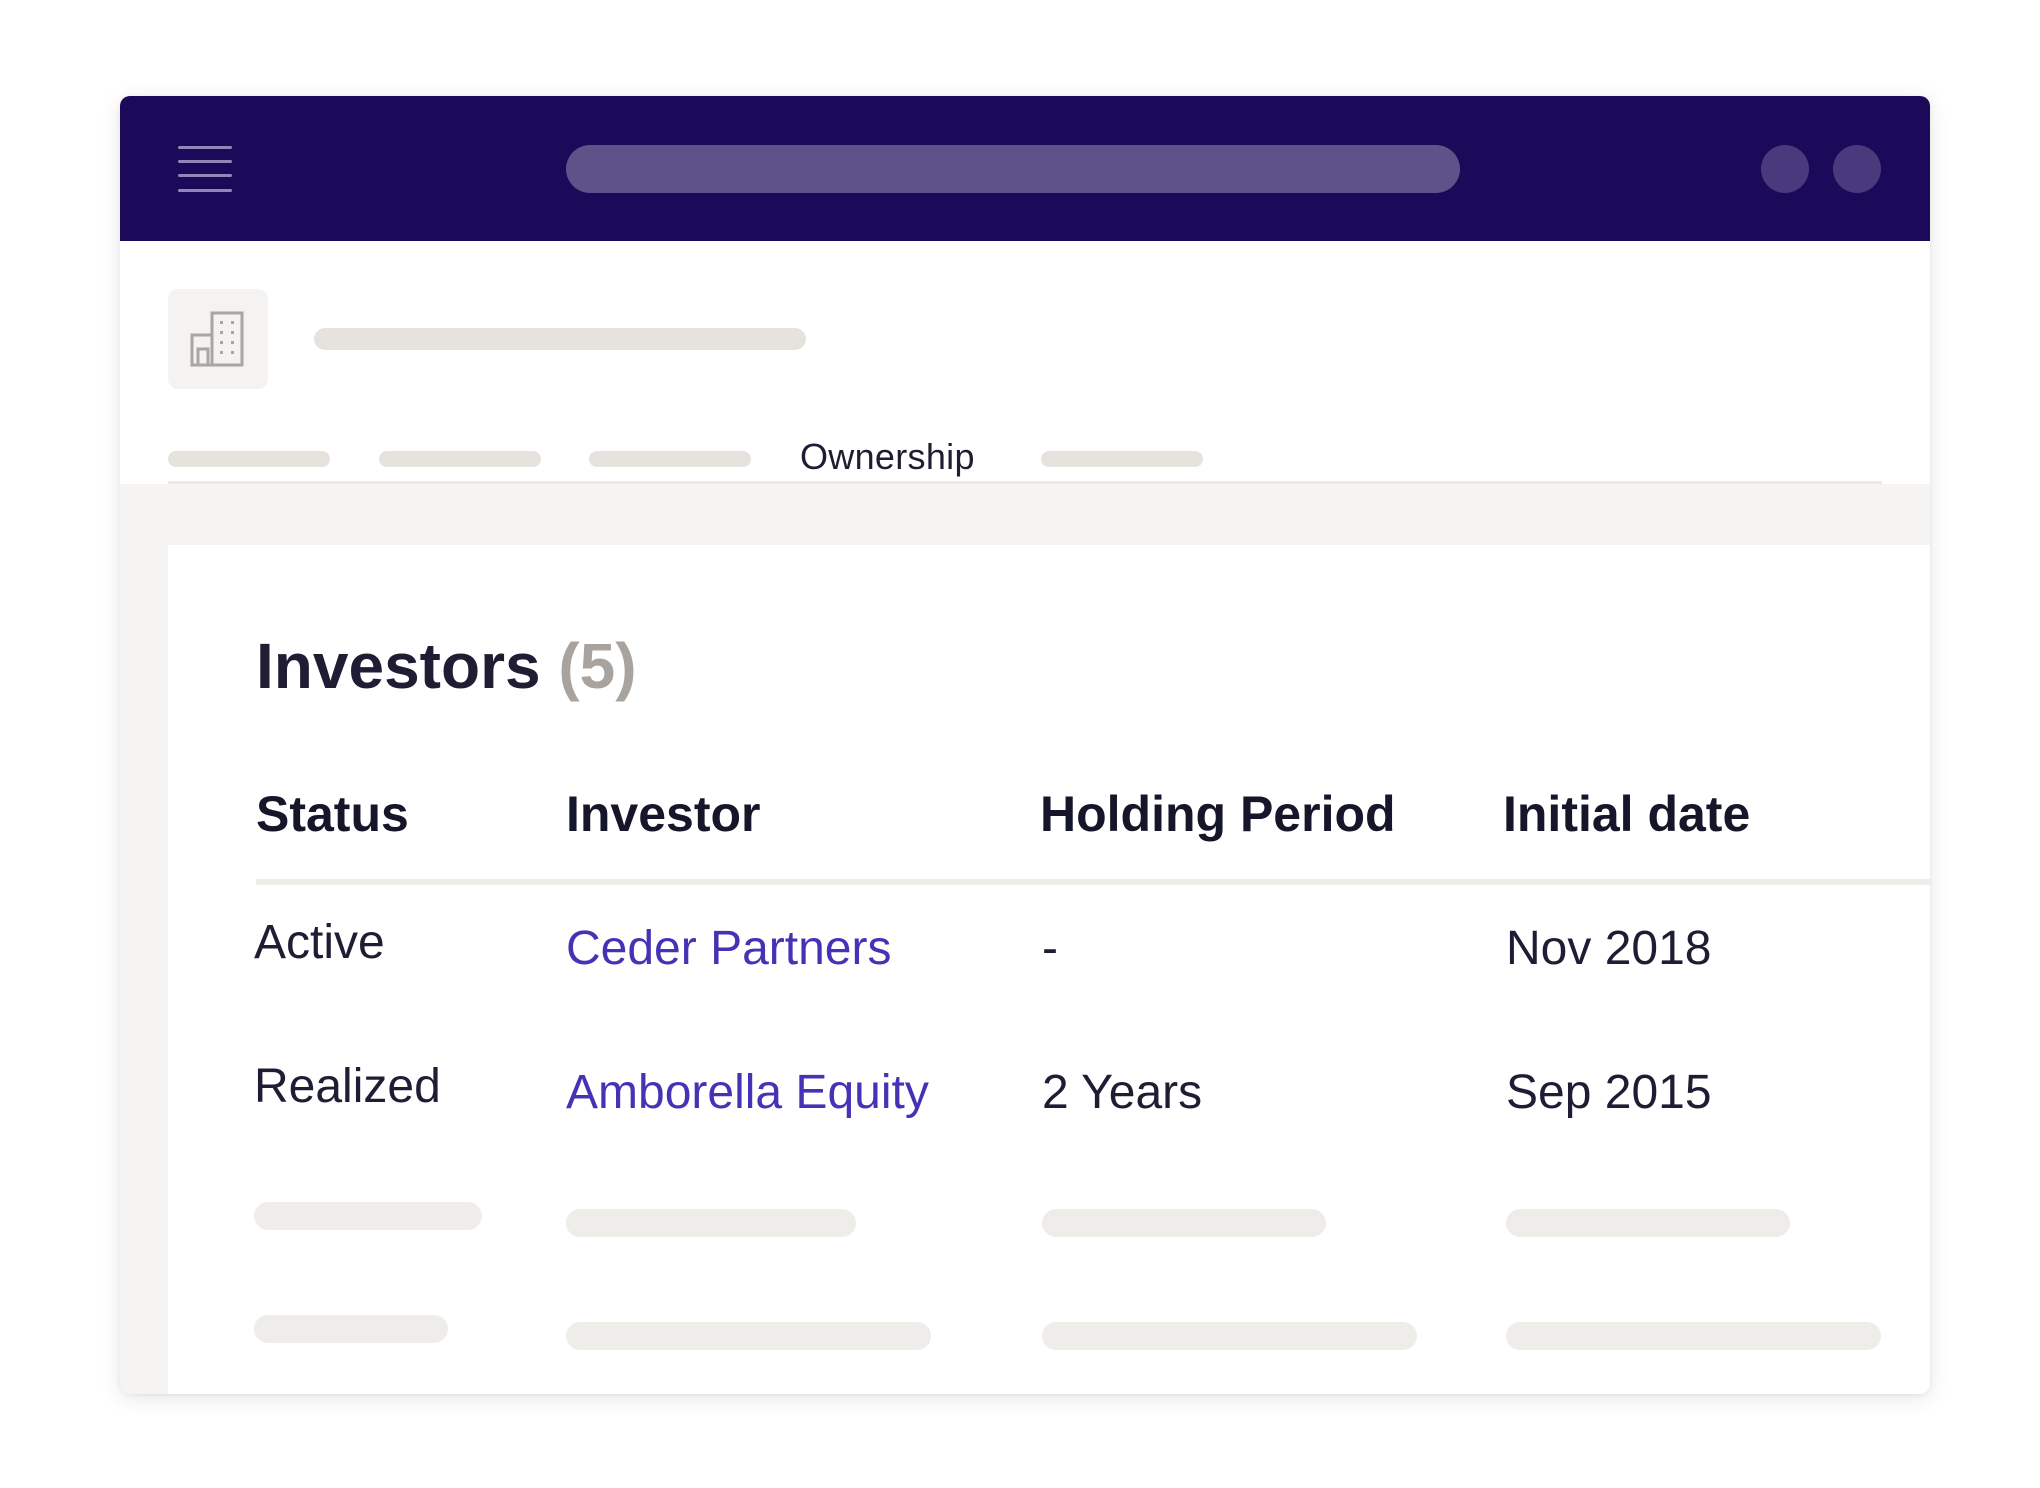 The height and width of the screenshot is (1488, 2040). What do you see at coordinates (1609, 948) in the screenshot?
I see `initial-date-cell: Nov 2018` at bounding box center [1609, 948].